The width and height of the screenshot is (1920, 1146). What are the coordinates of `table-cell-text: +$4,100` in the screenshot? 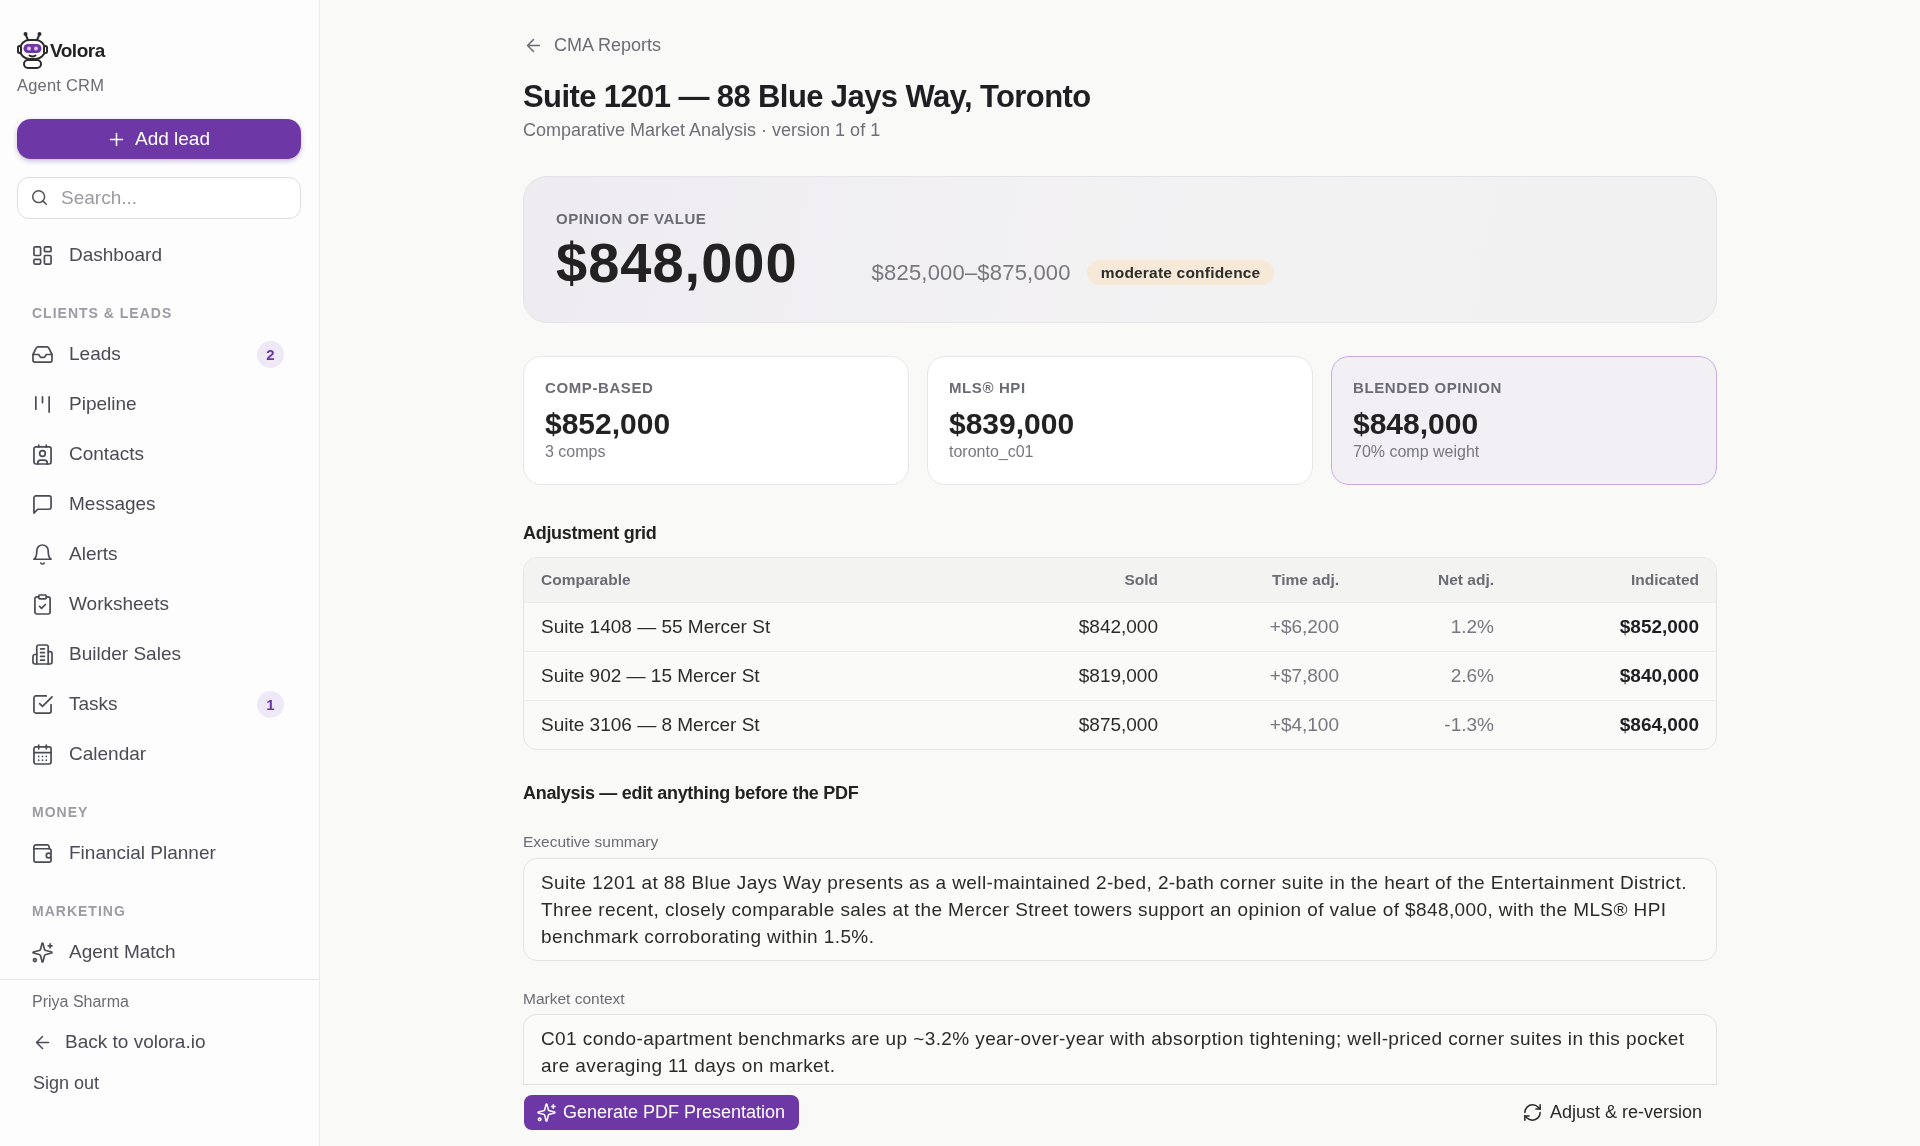 It's located at (1303, 725).